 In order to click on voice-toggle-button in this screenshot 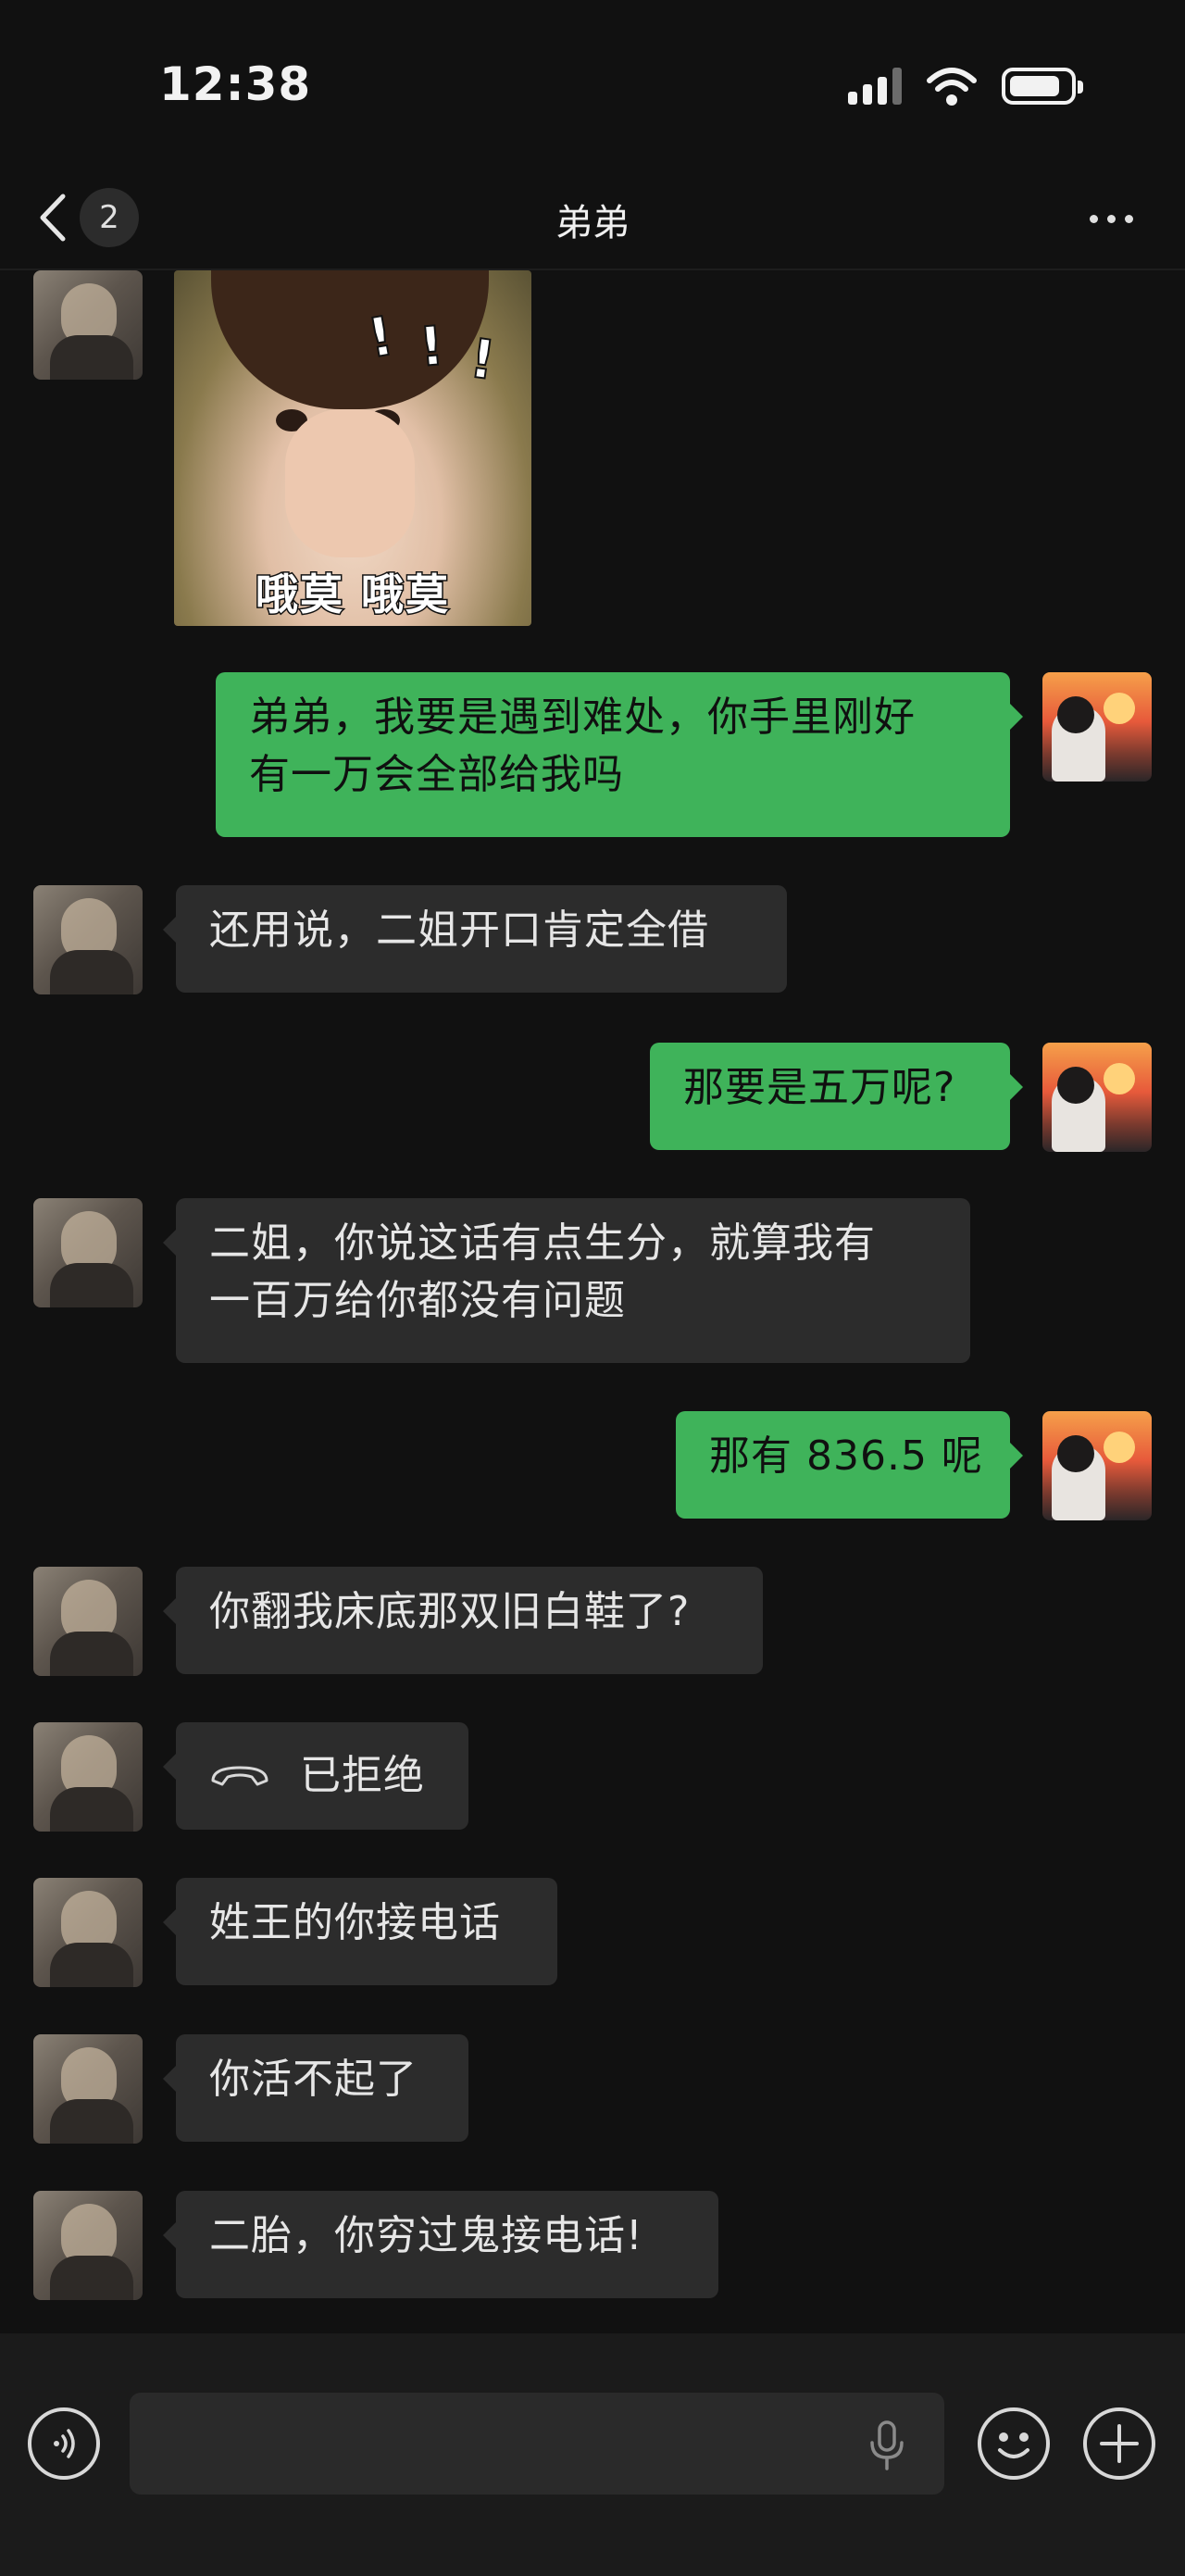, I will do `click(64, 2444)`.